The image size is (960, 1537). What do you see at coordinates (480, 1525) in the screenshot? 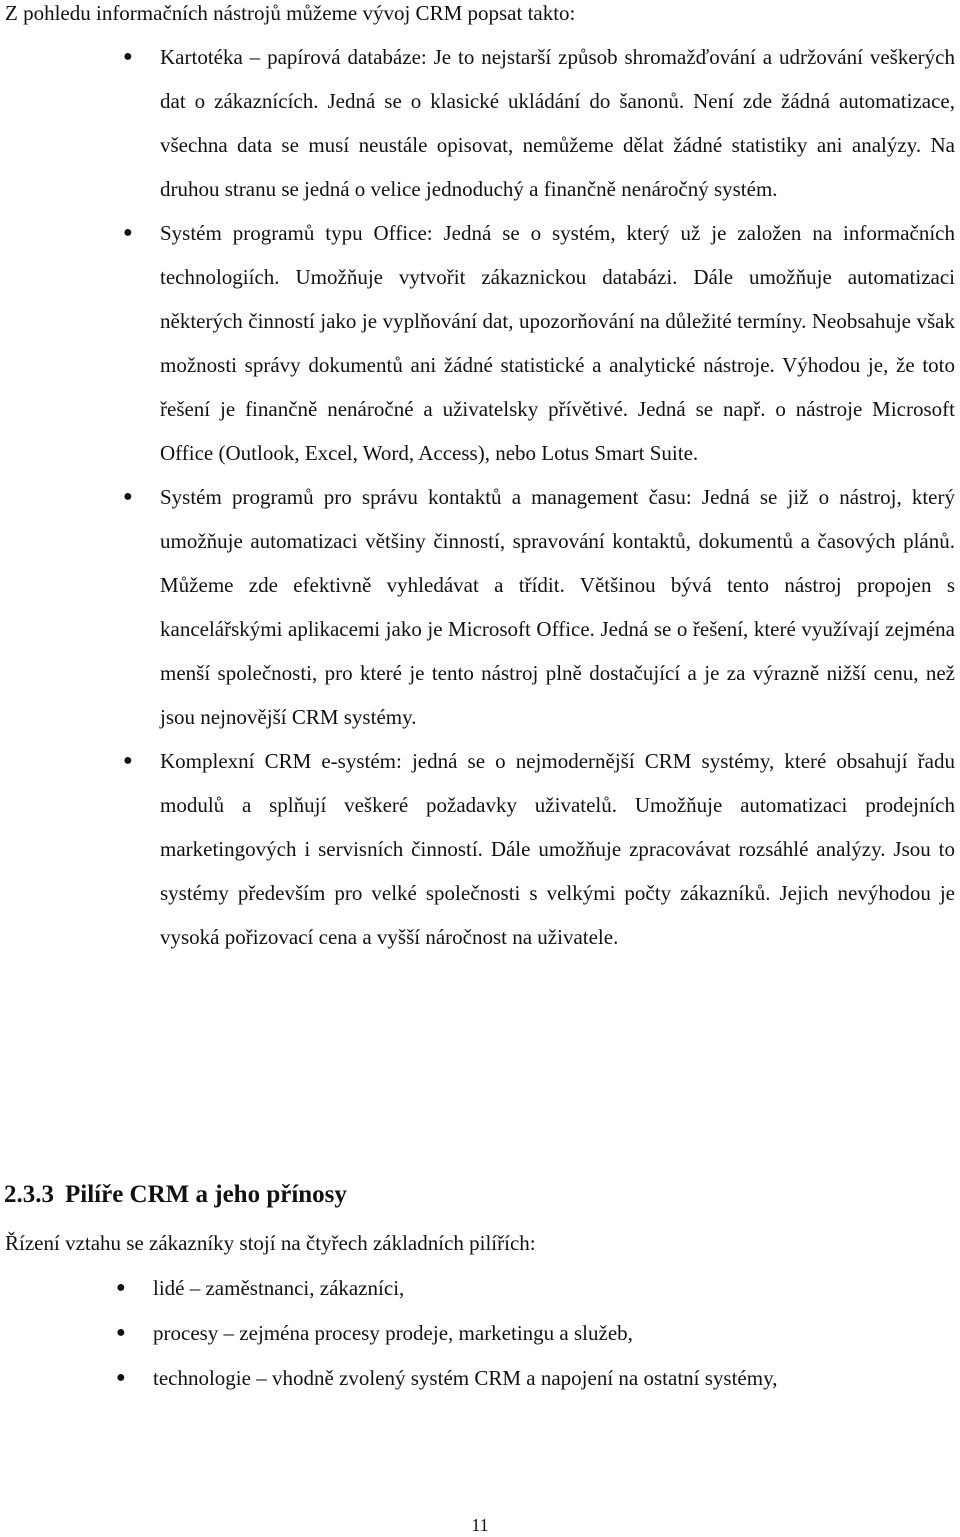
I see `page-number: 11` at bounding box center [480, 1525].